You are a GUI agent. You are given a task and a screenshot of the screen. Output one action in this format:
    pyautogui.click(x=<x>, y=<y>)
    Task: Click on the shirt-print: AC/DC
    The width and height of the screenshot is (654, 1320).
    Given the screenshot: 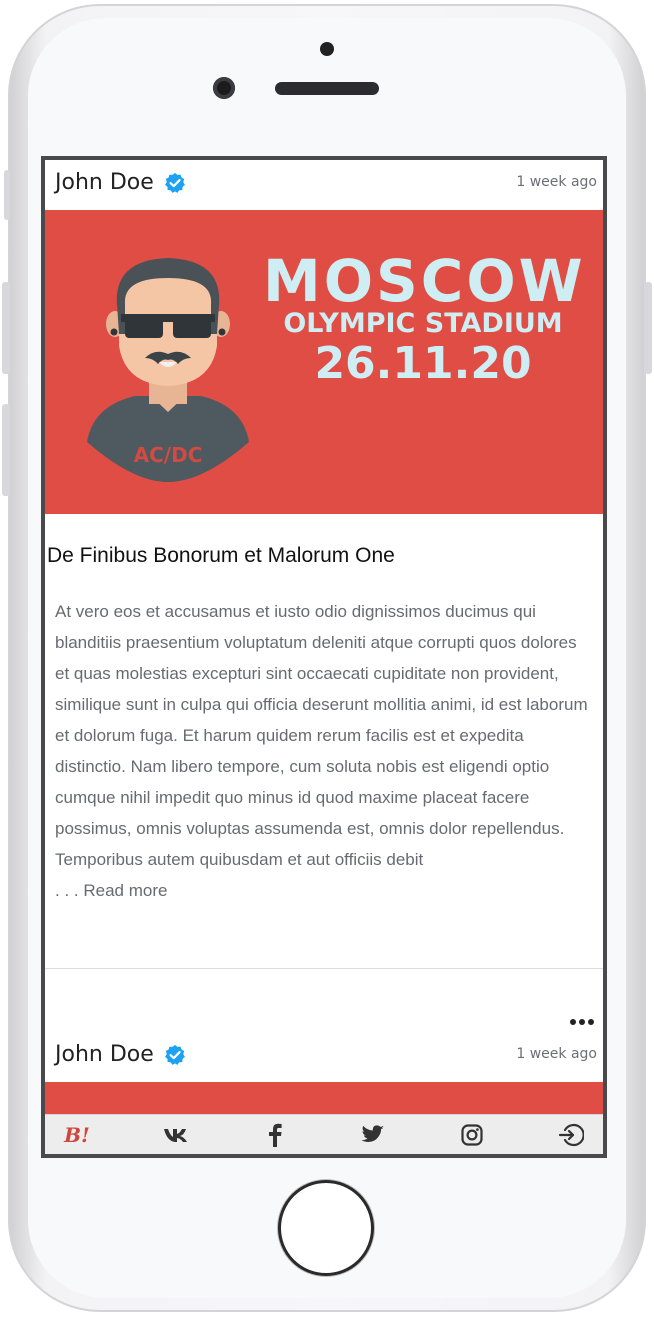 What is the action you would take?
    pyautogui.click(x=168, y=455)
    